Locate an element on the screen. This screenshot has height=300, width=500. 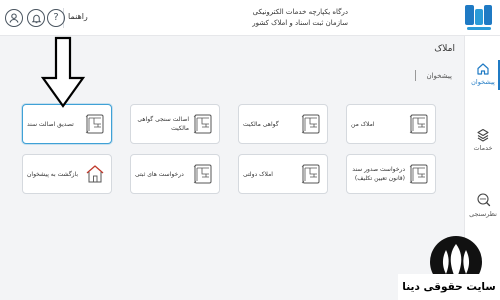
section-divider is located at coordinates (415, 75).